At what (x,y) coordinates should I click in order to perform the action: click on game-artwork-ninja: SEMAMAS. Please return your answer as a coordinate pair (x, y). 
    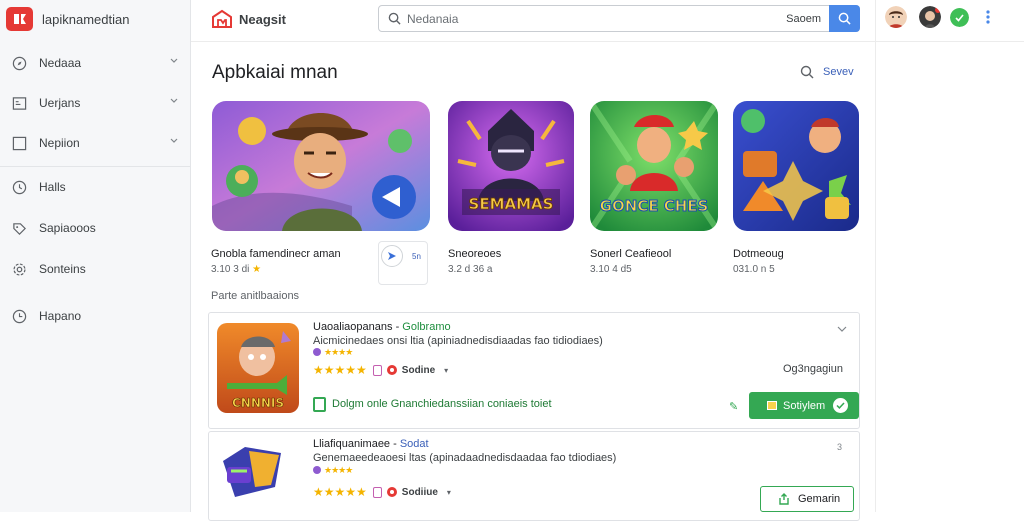
    Looking at the image, I should click on (511, 166).